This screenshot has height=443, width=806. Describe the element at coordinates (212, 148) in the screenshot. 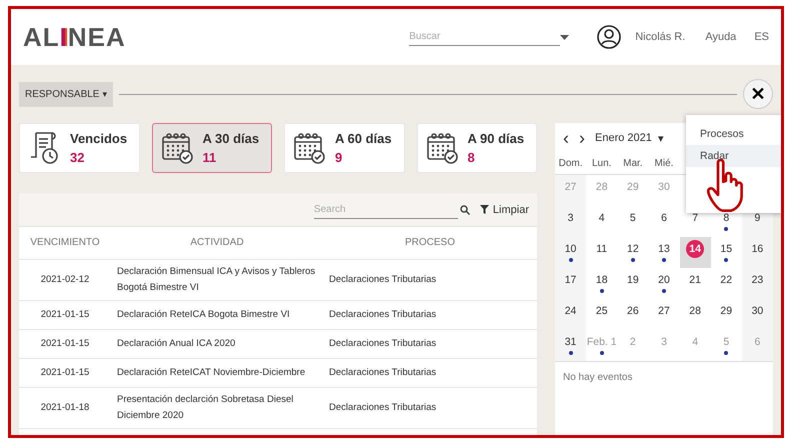

I see `summary-card: A 30 días 11` at that location.